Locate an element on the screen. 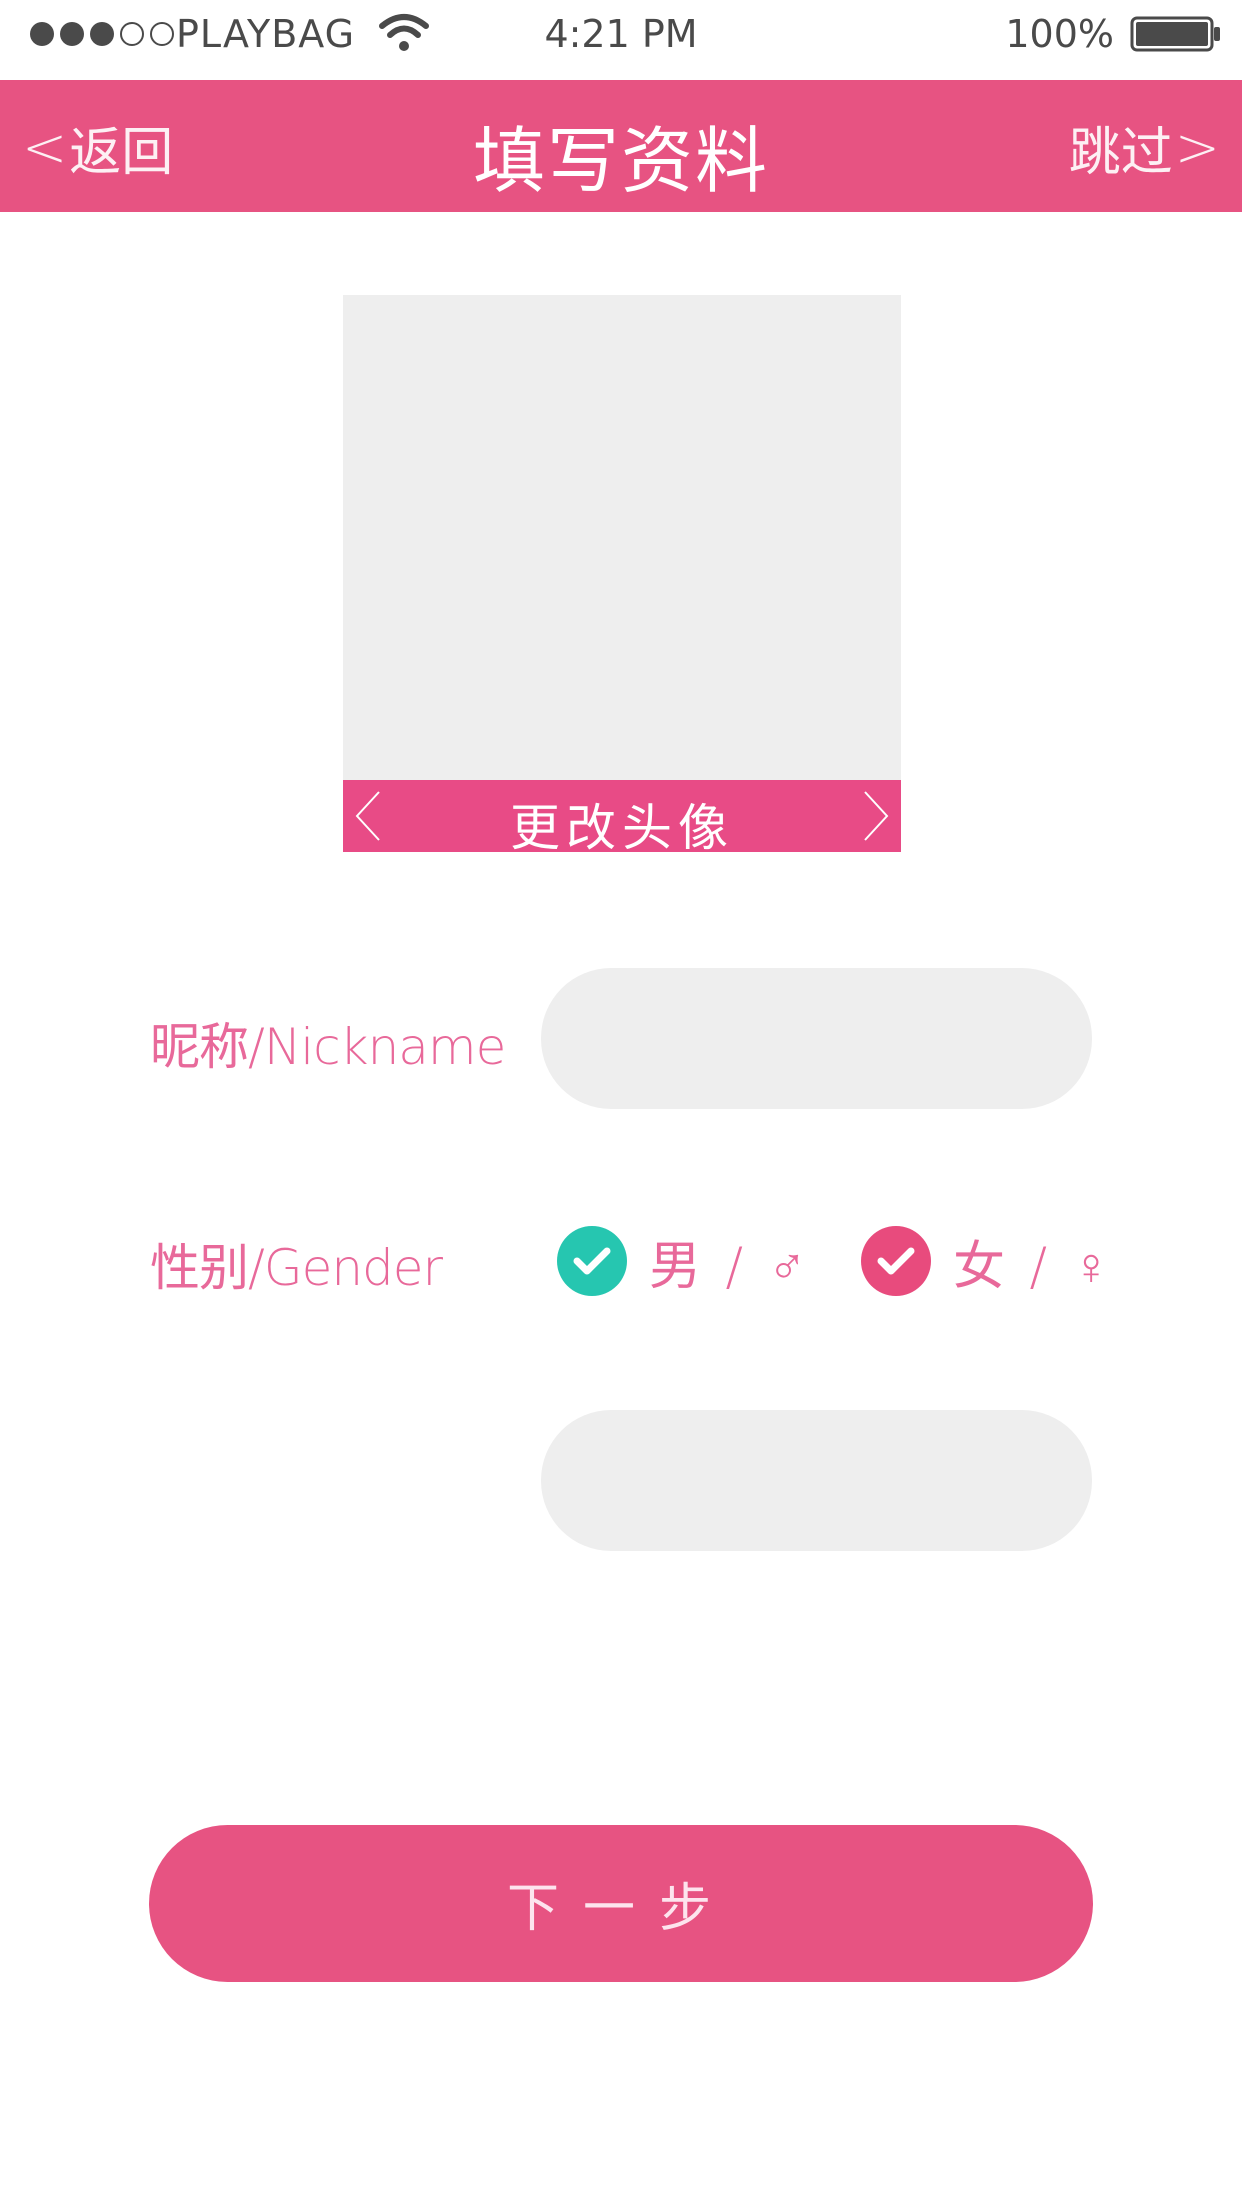 The width and height of the screenshot is (1242, 2208). gender-male-label: 男 / ♂ is located at coordinates (730, 1266).